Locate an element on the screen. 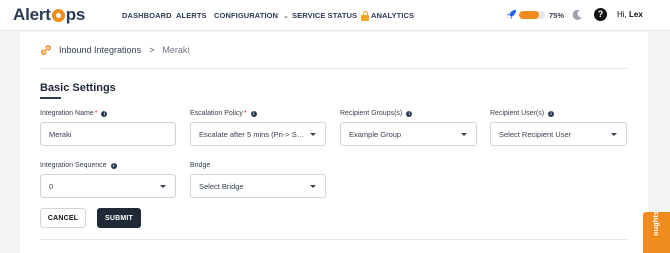 This screenshot has width=670, height=253. nav-alerts: ALERTS is located at coordinates (191, 15).